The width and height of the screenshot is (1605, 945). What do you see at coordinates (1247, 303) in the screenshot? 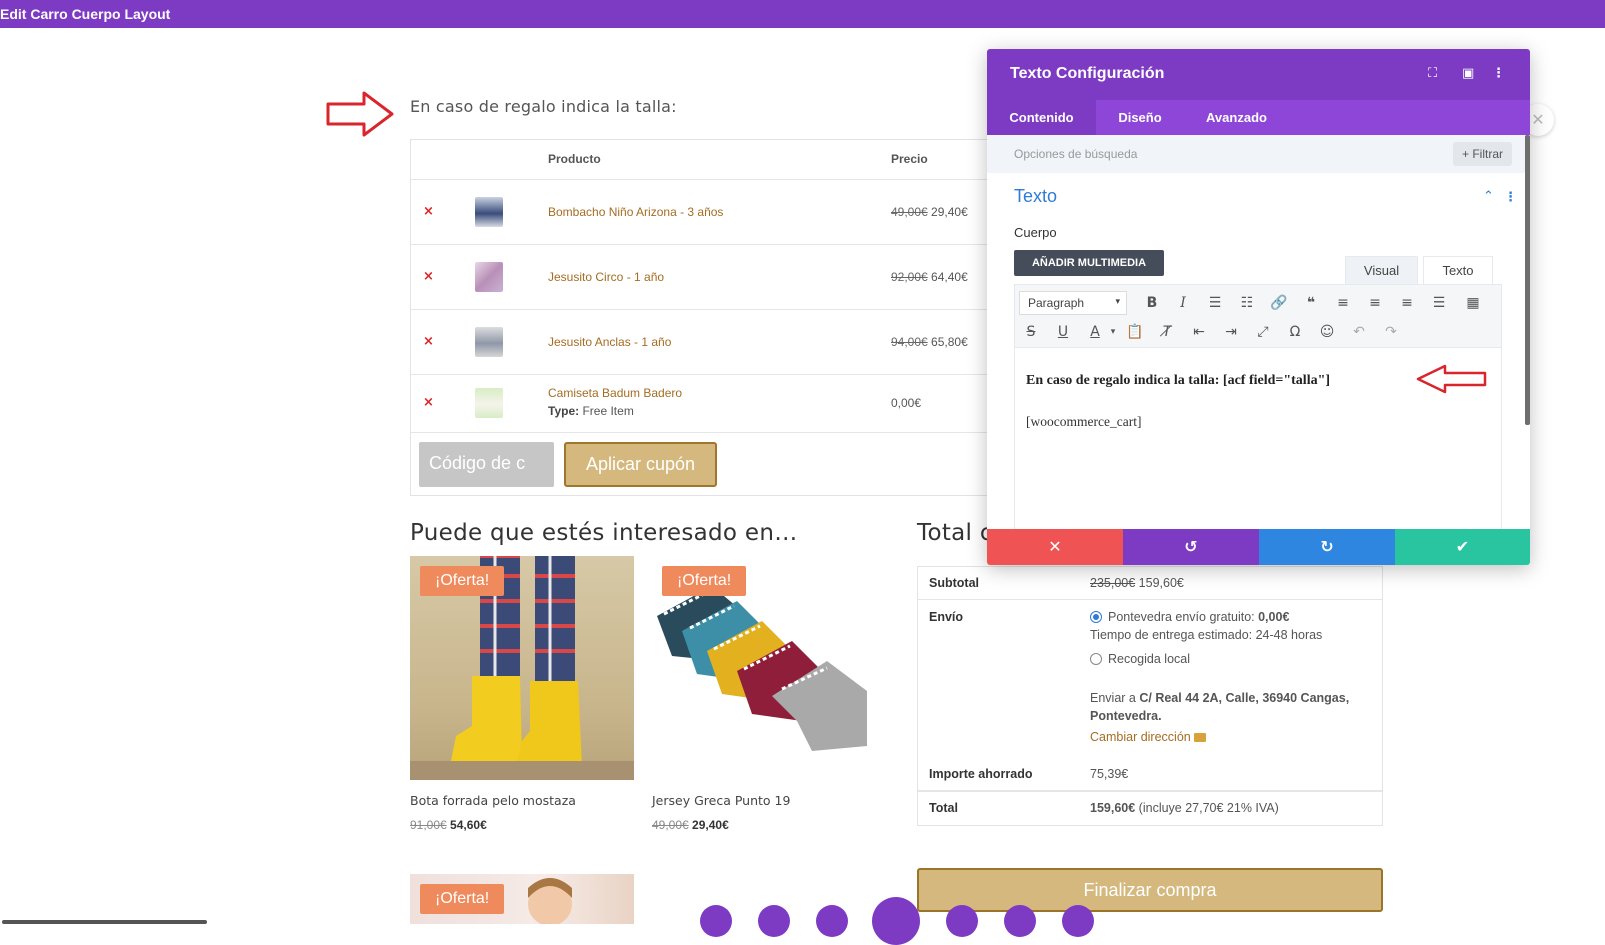
I see `numbered-list-icon: ☷` at bounding box center [1247, 303].